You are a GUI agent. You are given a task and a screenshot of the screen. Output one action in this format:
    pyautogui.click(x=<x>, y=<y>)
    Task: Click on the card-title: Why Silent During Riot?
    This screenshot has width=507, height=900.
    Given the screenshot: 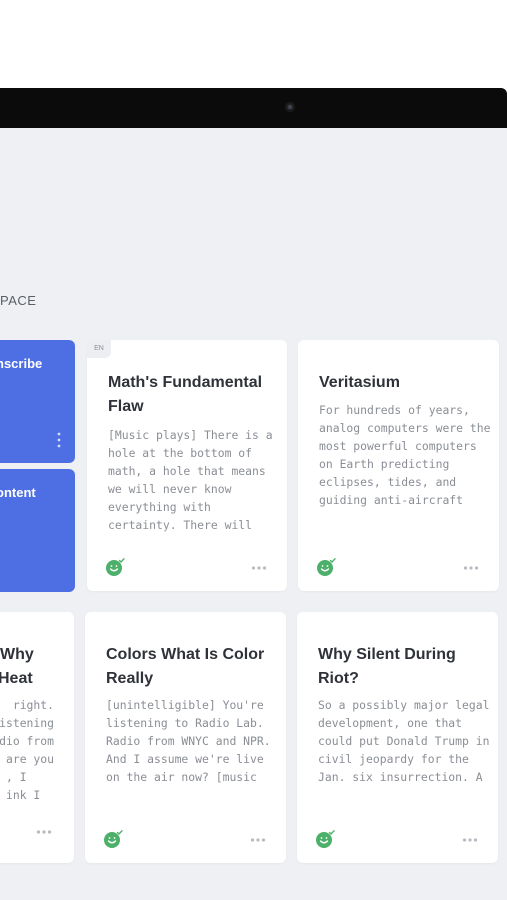 What is the action you would take?
    pyautogui.click(x=387, y=666)
    